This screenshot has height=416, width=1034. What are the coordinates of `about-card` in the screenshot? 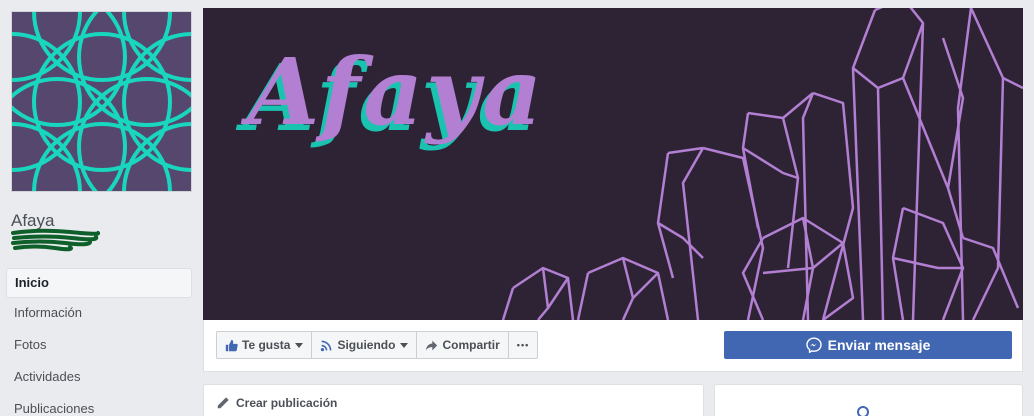 It's located at (868, 400).